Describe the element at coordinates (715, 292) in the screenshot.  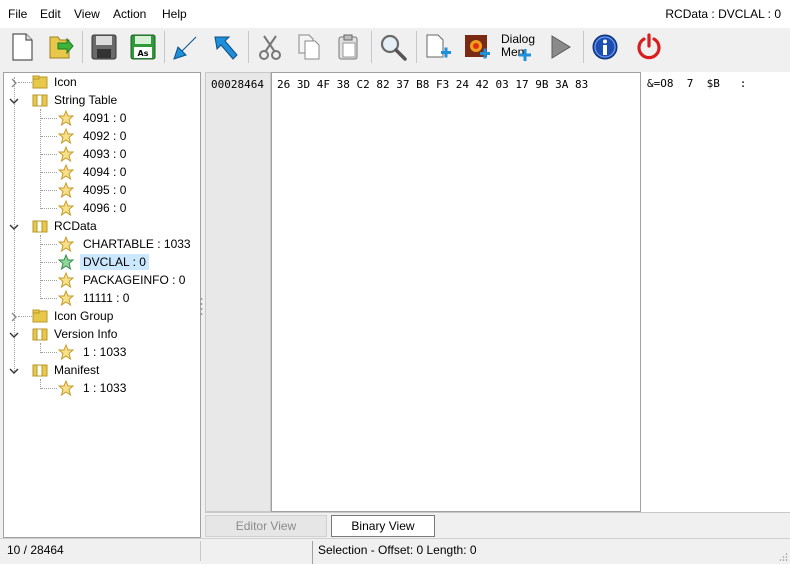
I see `ascii-column: &=O8 7 $B :` at that location.